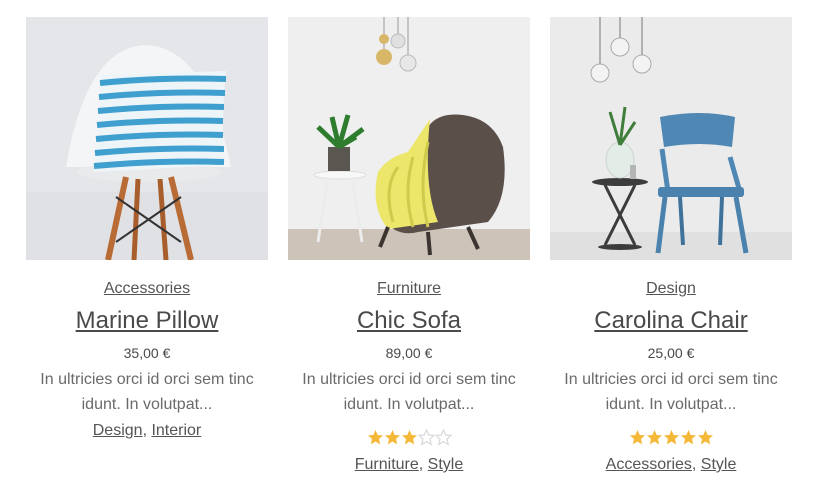 The height and width of the screenshot is (498, 818). I want to click on product-category: Design, so click(671, 289).